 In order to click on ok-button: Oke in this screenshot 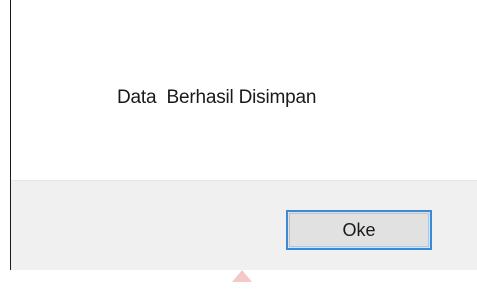, I will do `click(359, 230)`.